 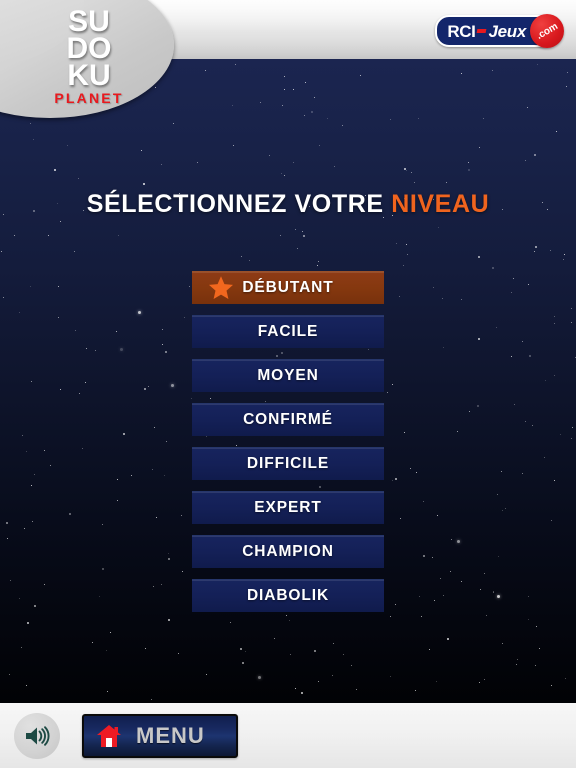 I want to click on level-button-confirm: CONFIRMÉ, so click(x=288, y=419).